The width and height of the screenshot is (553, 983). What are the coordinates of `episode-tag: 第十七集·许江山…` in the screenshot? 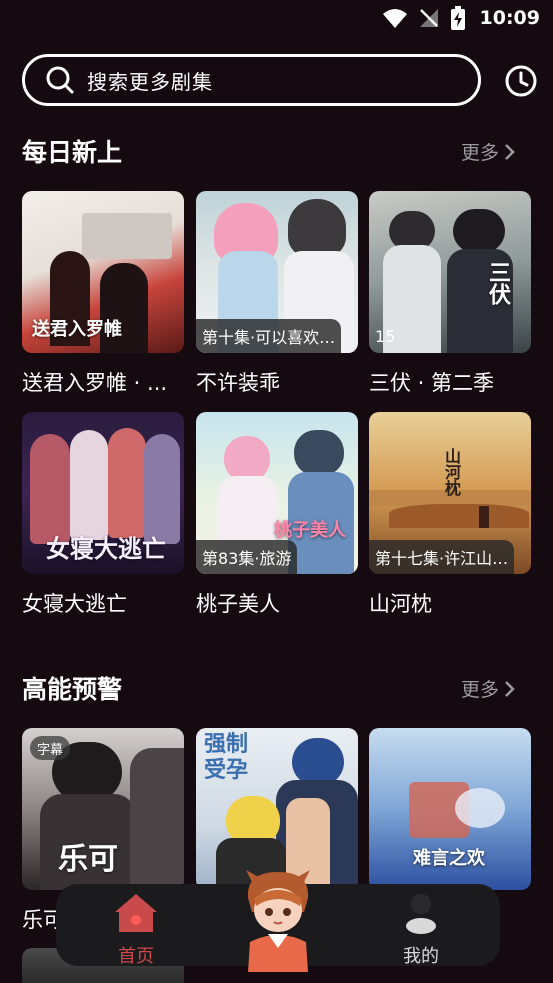 It's located at (442, 557).